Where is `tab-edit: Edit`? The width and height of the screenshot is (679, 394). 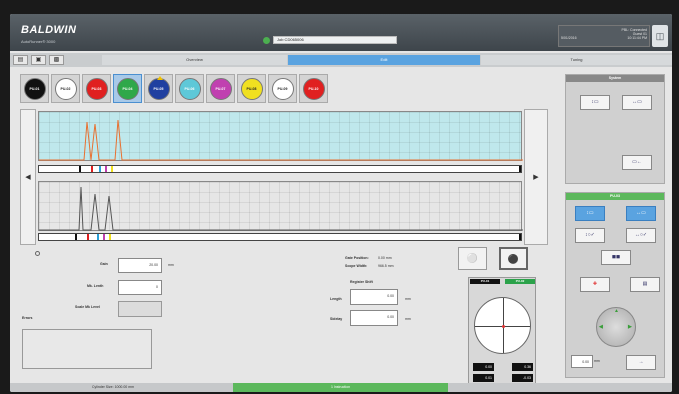 tab-edit: Edit is located at coordinates (384, 60).